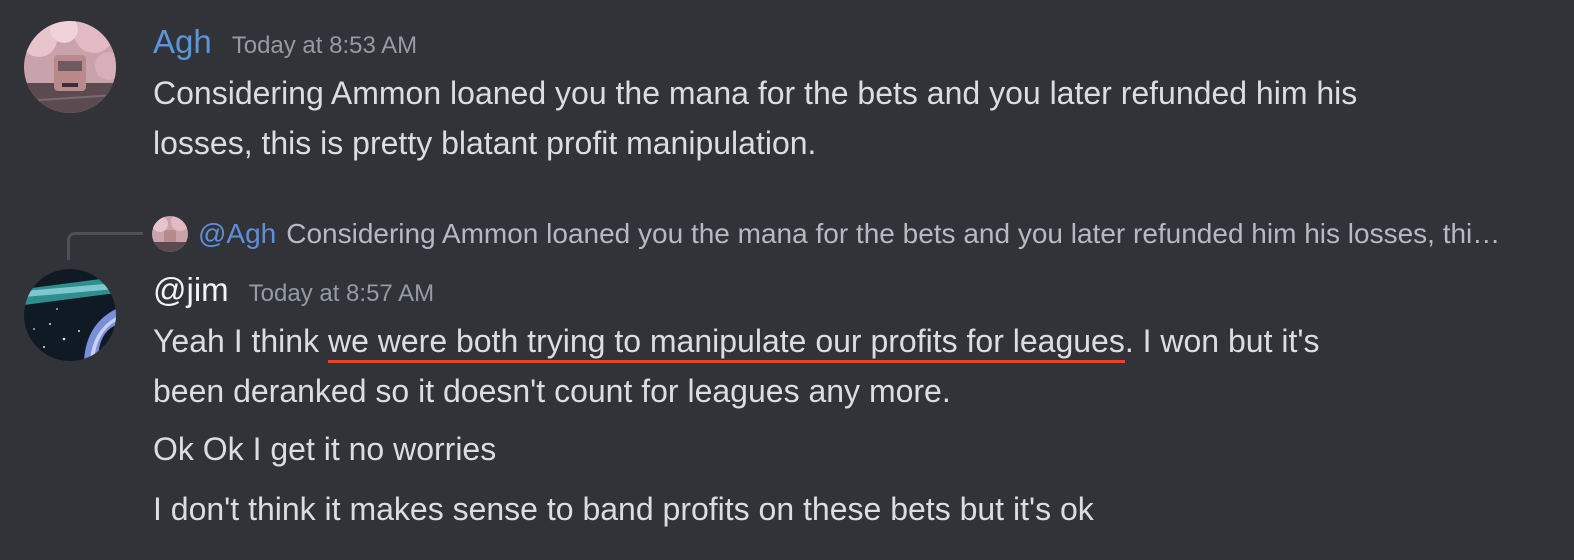 This screenshot has width=1574, height=560. I want to click on message-header: Agh Today at 8:53 AM, so click(285, 44).